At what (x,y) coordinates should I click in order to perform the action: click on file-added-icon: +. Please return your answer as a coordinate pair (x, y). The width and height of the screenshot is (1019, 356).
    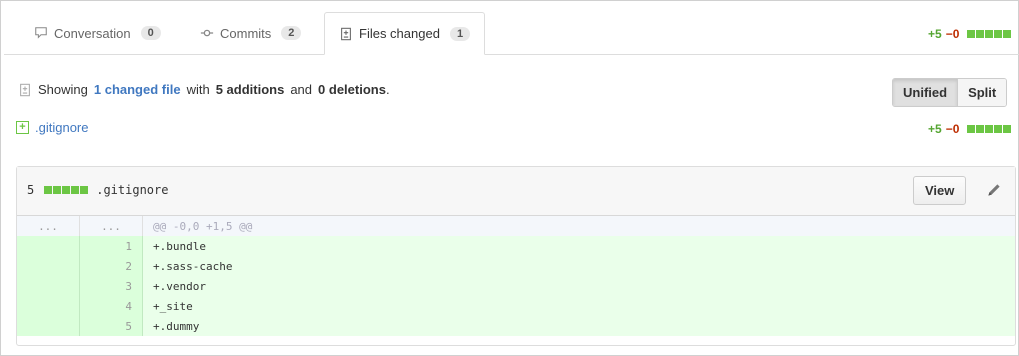
    Looking at the image, I should click on (22, 127).